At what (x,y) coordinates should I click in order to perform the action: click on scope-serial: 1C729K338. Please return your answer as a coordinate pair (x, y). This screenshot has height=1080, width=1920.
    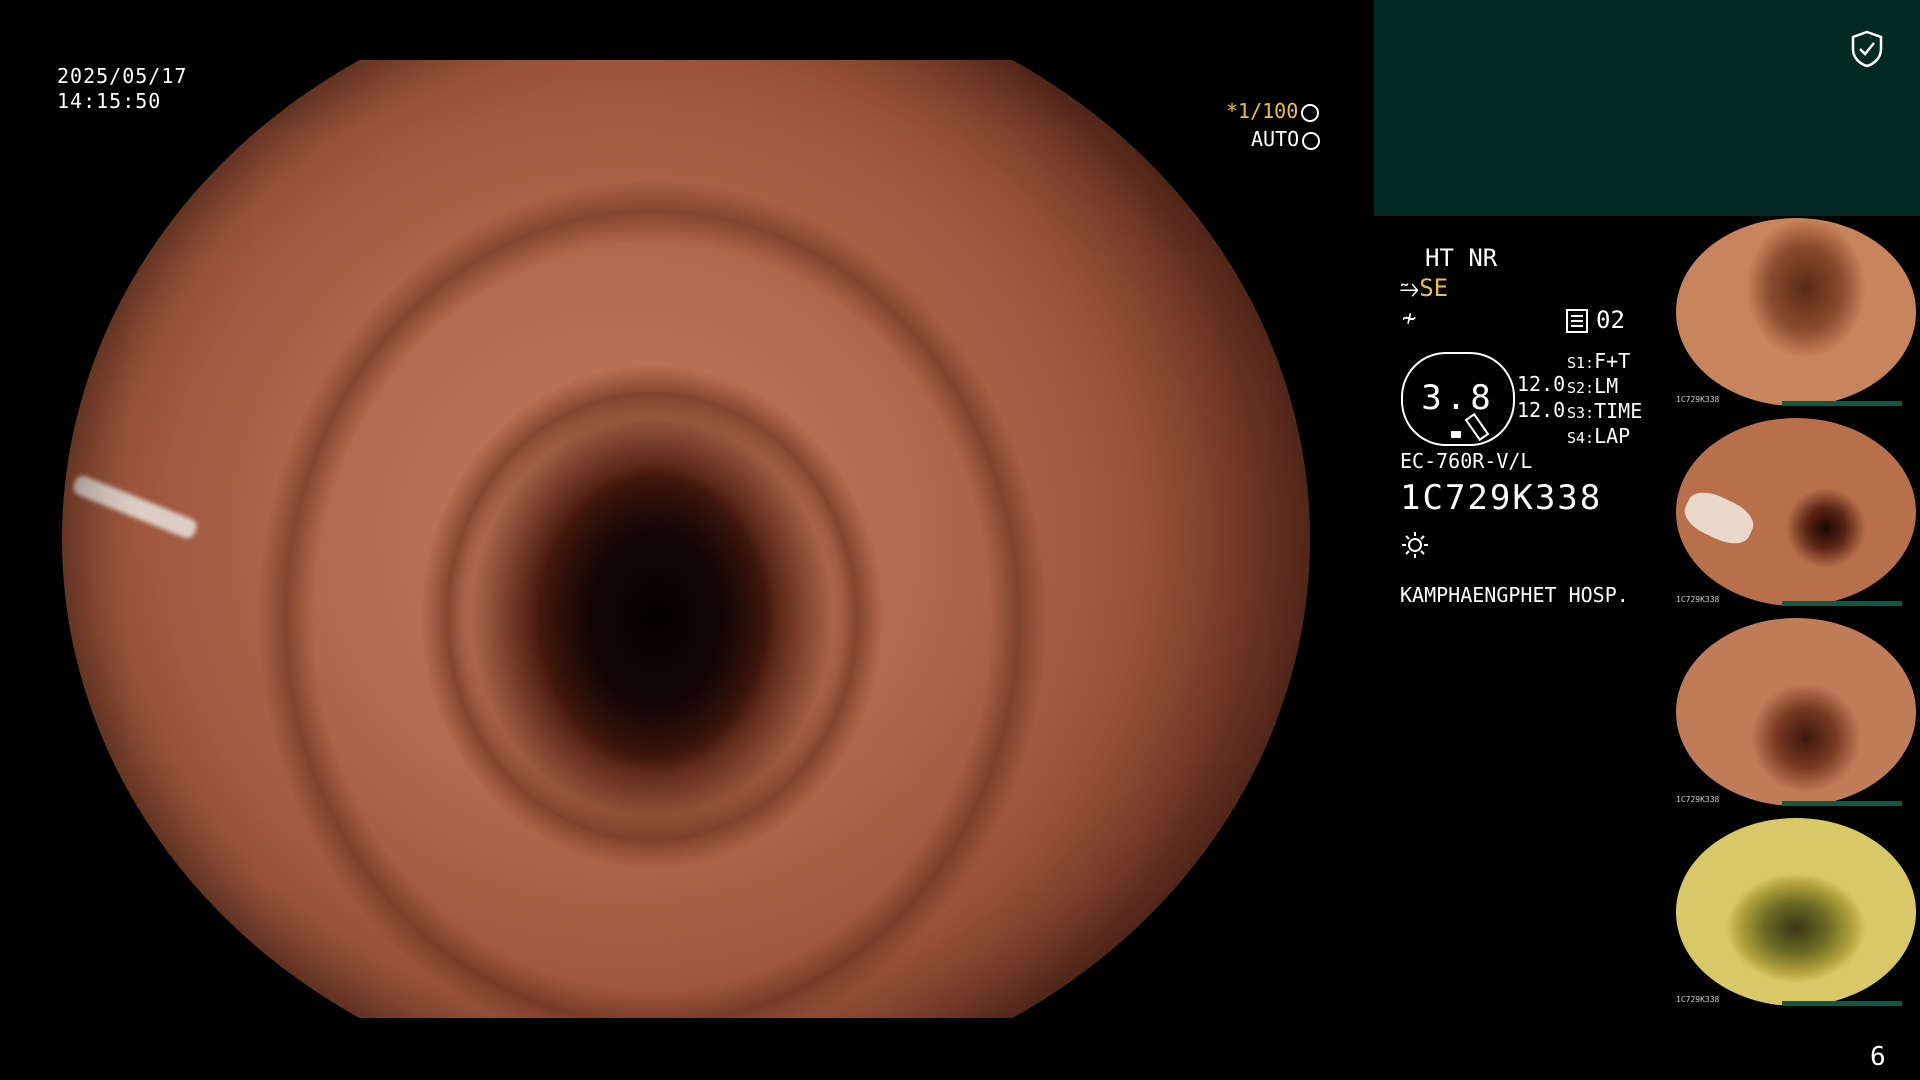
    Looking at the image, I should click on (1501, 498).